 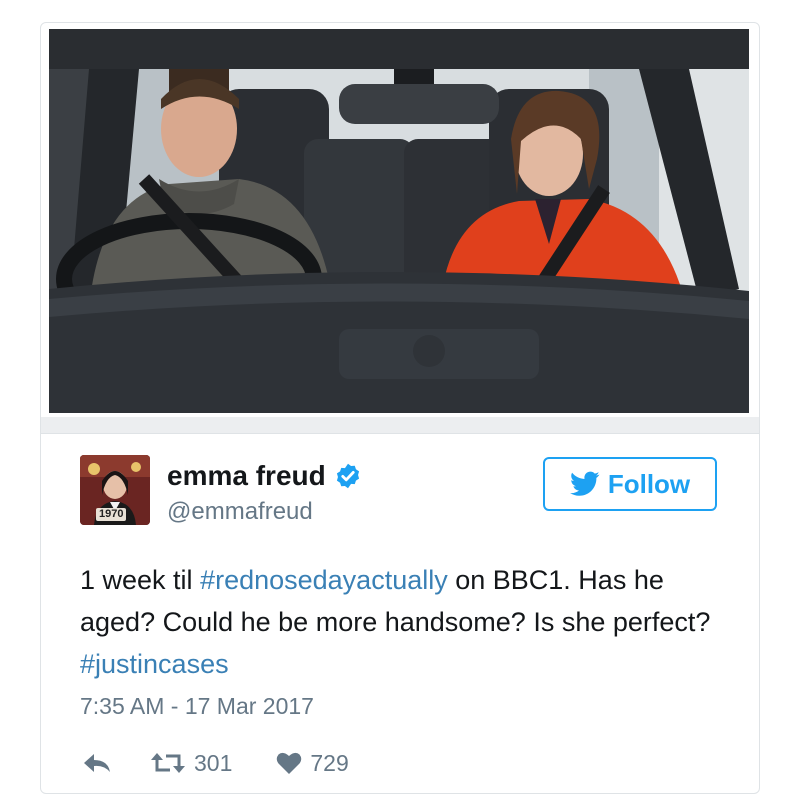 I want to click on follow-button: Follow, so click(x=630, y=484).